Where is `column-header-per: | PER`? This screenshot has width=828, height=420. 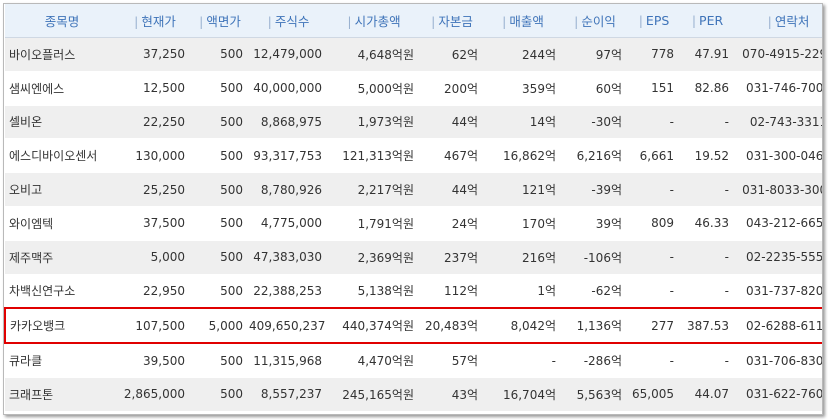
column-header-per: | PER is located at coordinates (707, 21).